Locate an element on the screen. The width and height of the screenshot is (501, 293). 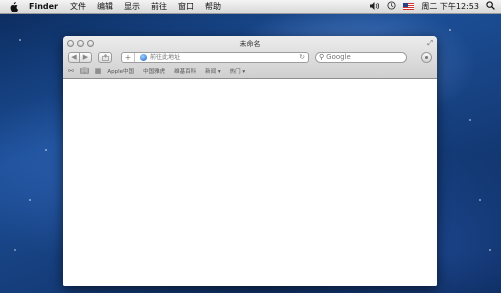
bookmarks-book-icon: 📖︎ is located at coordinates (84, 71).